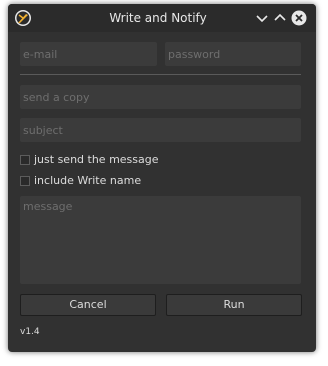 Image resolution: width=328 pixels, height=366 pixels. I want to click on send-copy-field, so click(160, 97).